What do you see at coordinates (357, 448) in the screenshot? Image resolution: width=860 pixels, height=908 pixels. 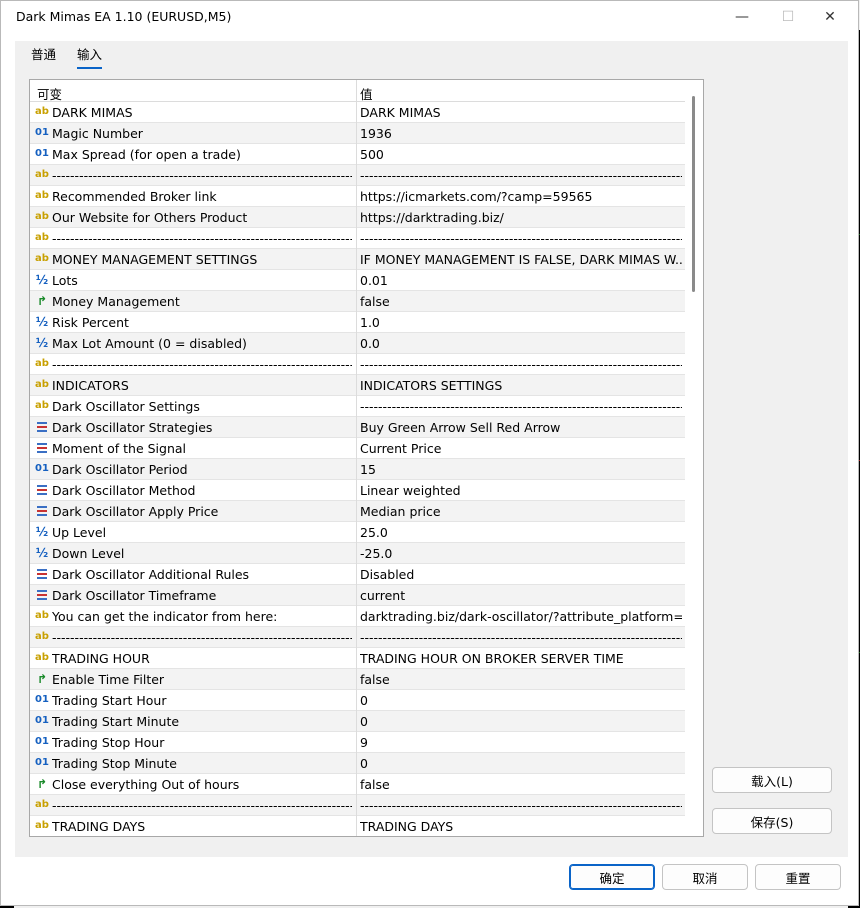 I see `table-row: Moment of the Signal Current Price` at bounding box center [357, 448].